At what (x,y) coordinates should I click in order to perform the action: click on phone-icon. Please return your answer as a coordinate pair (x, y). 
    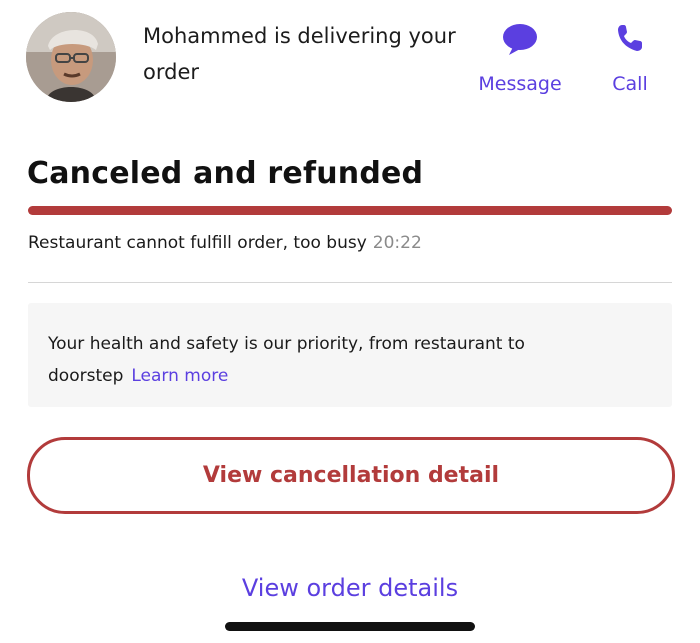
    Looking at the image, I should click on (630, 39).